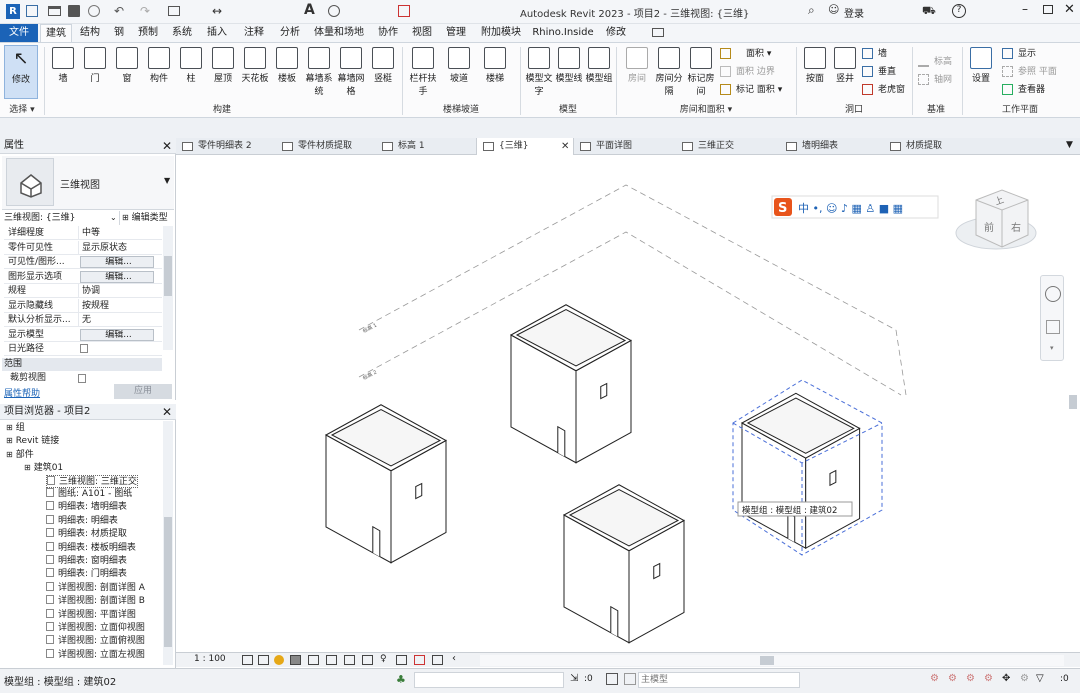  Describe the element at coordinates (539, 73) in the screenshot. I see `model-button-0: 模型文字` at that location.